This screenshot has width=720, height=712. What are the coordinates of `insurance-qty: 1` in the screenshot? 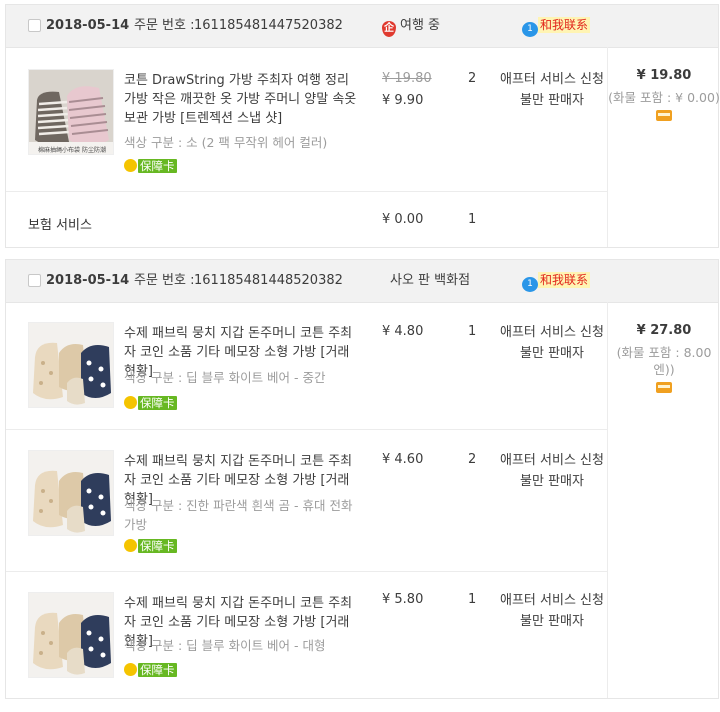 It's located at (472, 219).